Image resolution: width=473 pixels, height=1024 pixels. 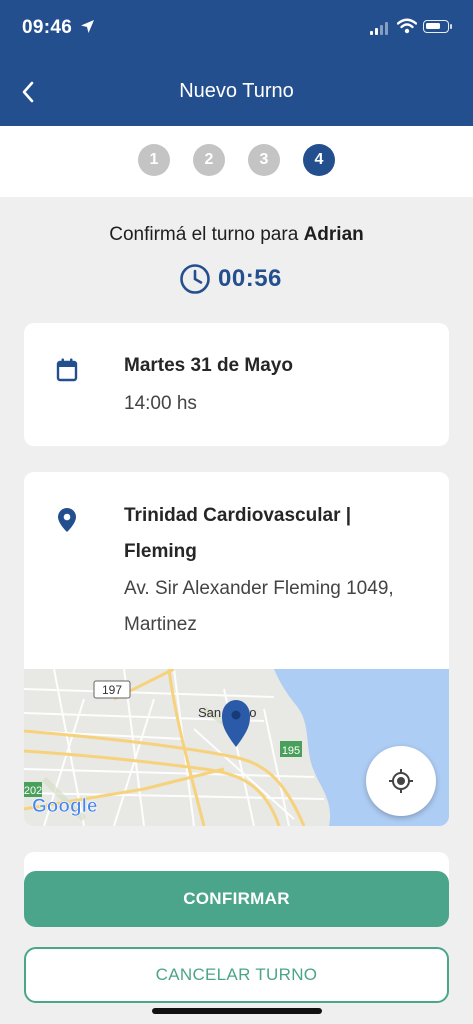 What do you see at coordinates (208, 365) in the screenshot?
I see `appointment-date: Martes 31 de Mayo` at bounding box center [208, 365].